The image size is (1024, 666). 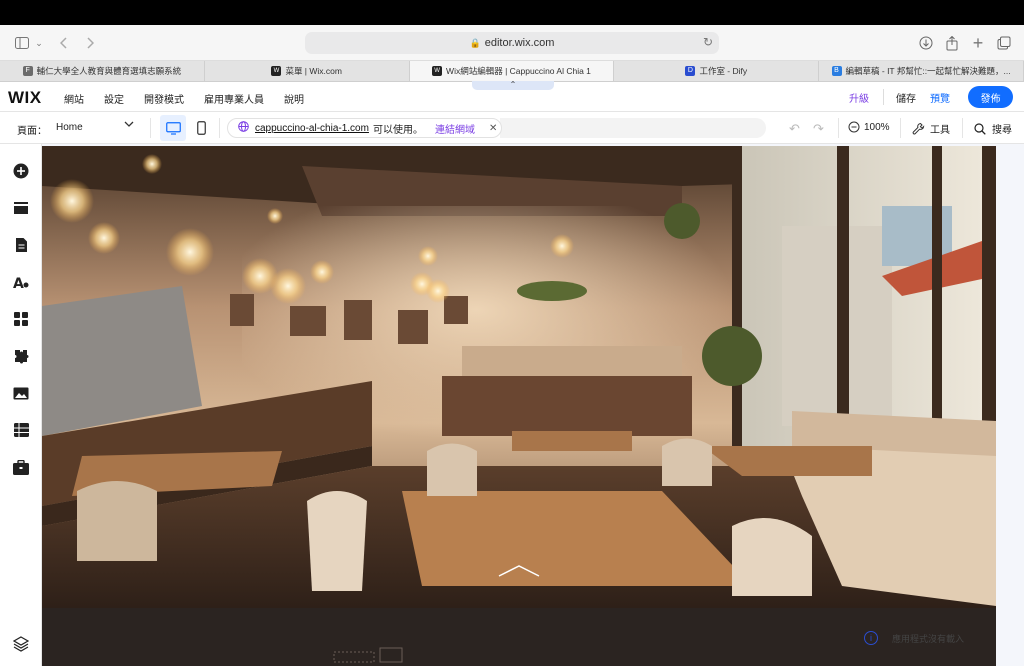 I want to click on browser-toolbar: ⌄ 🔒 editor.wix.com ↻ +, so click(x=512, y=43).